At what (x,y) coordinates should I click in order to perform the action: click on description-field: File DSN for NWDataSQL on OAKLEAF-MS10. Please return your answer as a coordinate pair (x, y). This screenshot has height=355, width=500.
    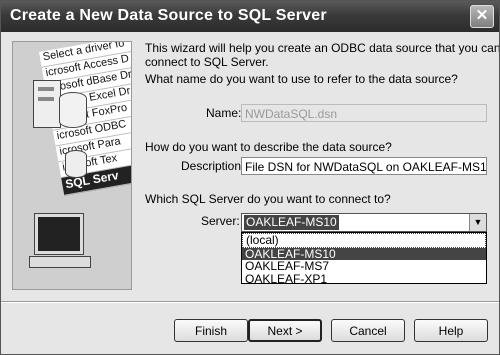
    Looking at the image, I should click on (364, 166).